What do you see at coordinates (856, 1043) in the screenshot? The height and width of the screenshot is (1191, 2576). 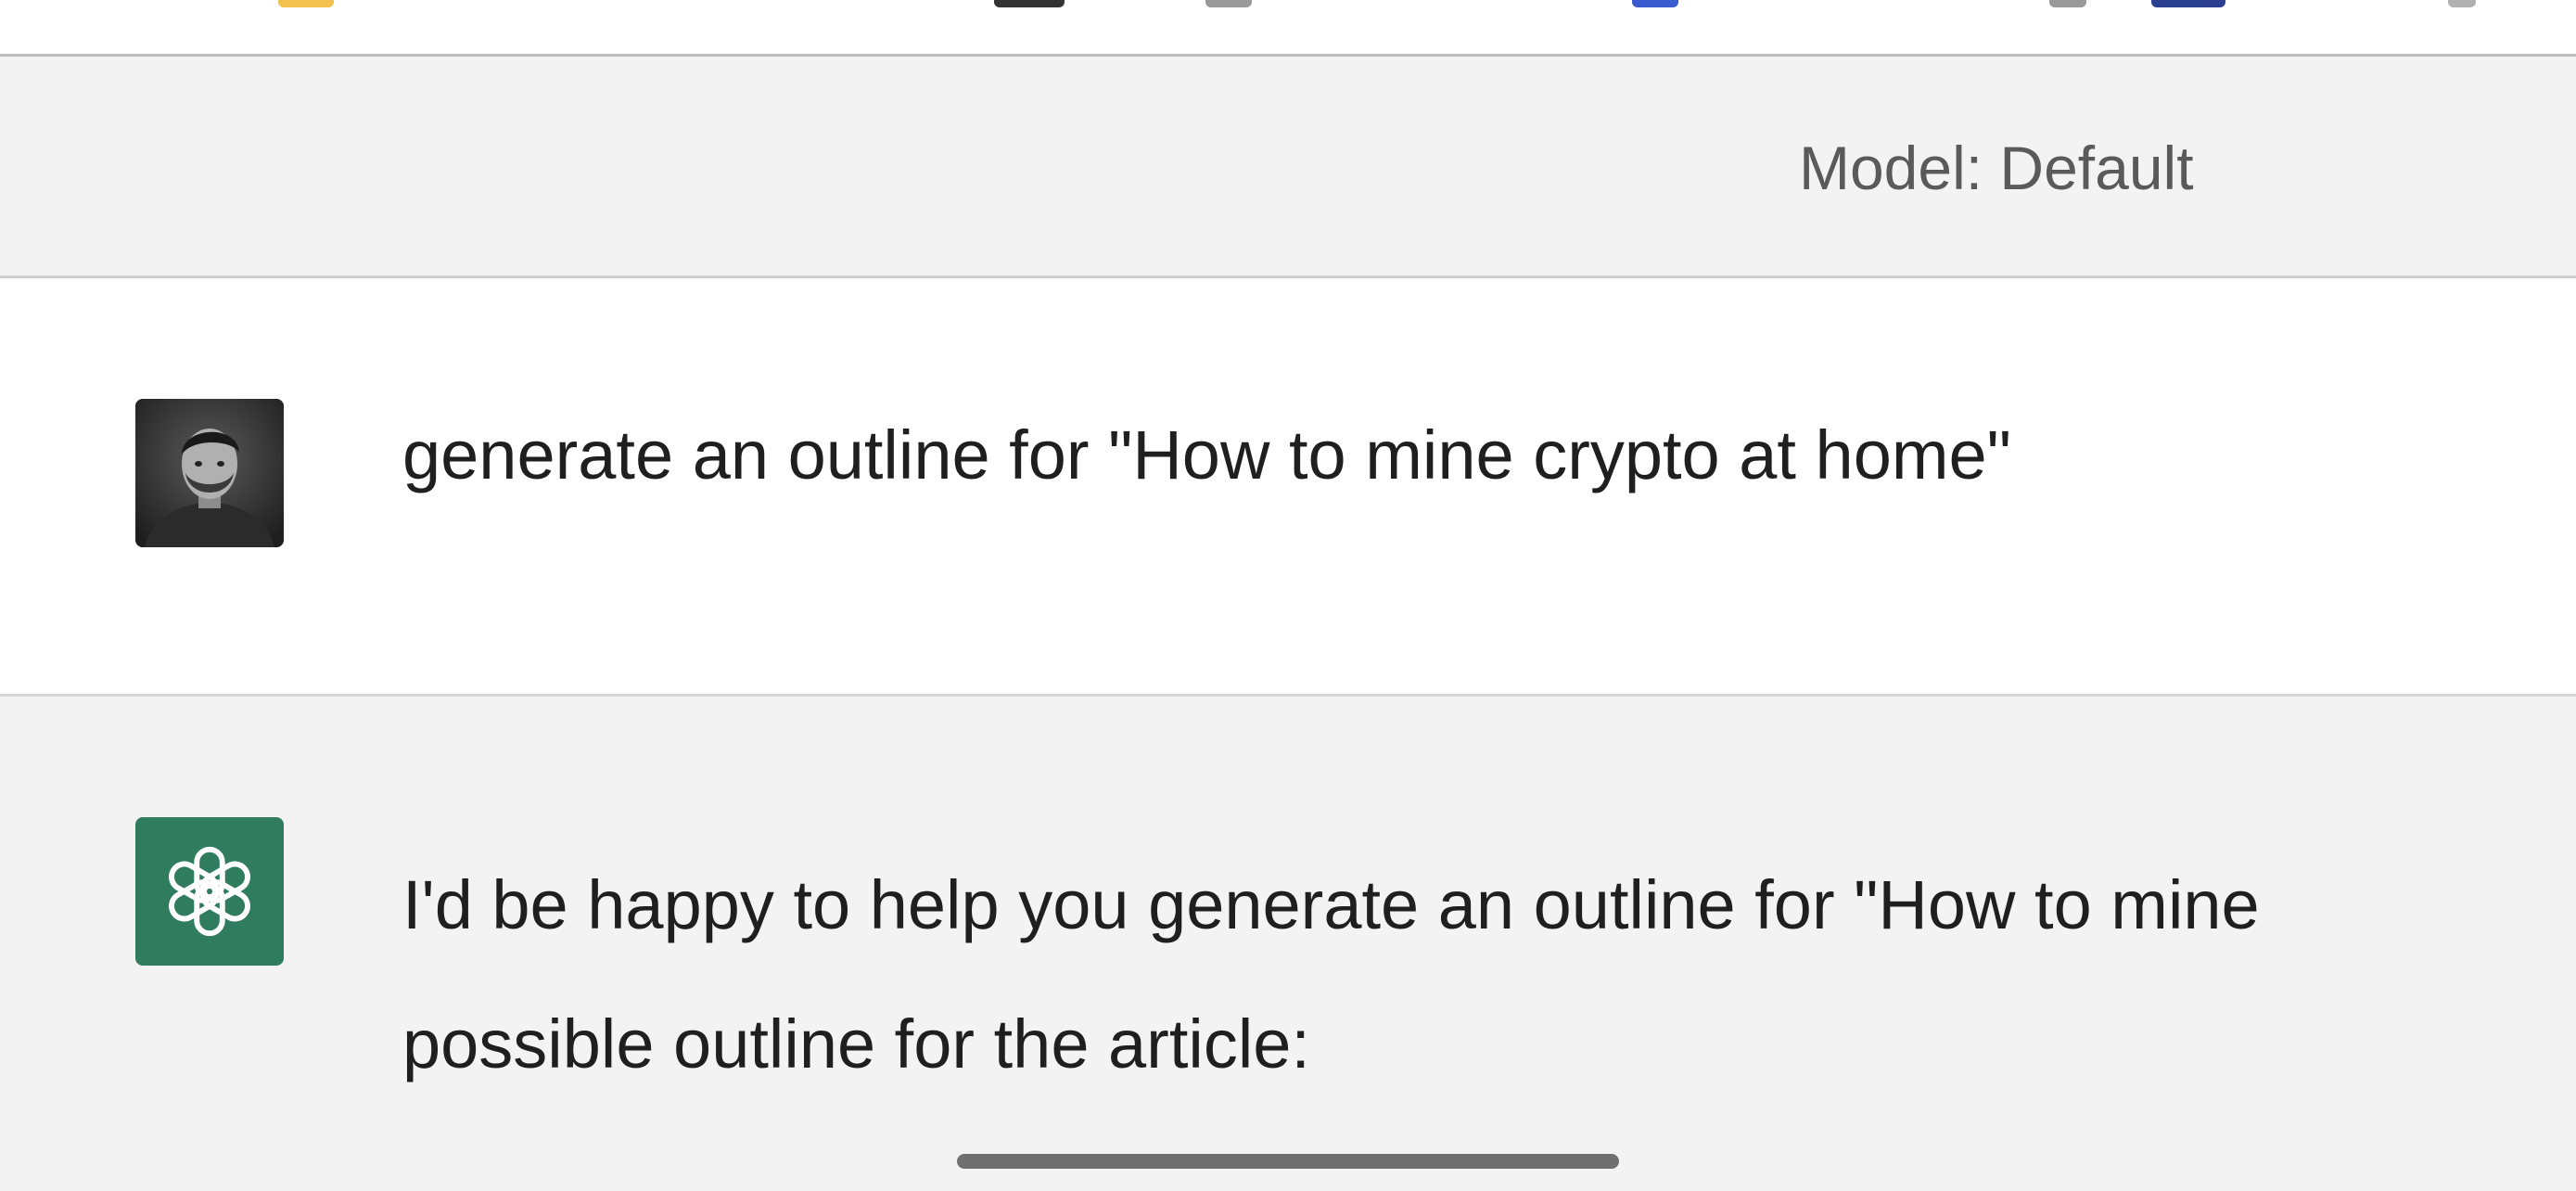 I see `assistant-message-line: possible outline for the article:` at bounding box center [856, 1043].